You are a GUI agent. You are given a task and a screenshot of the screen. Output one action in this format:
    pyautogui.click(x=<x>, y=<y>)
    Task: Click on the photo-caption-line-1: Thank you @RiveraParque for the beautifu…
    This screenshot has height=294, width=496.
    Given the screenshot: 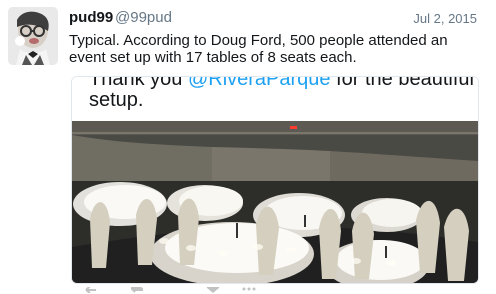 What is the action you would take?
    pyautogui.click(x=281, y=83)
    